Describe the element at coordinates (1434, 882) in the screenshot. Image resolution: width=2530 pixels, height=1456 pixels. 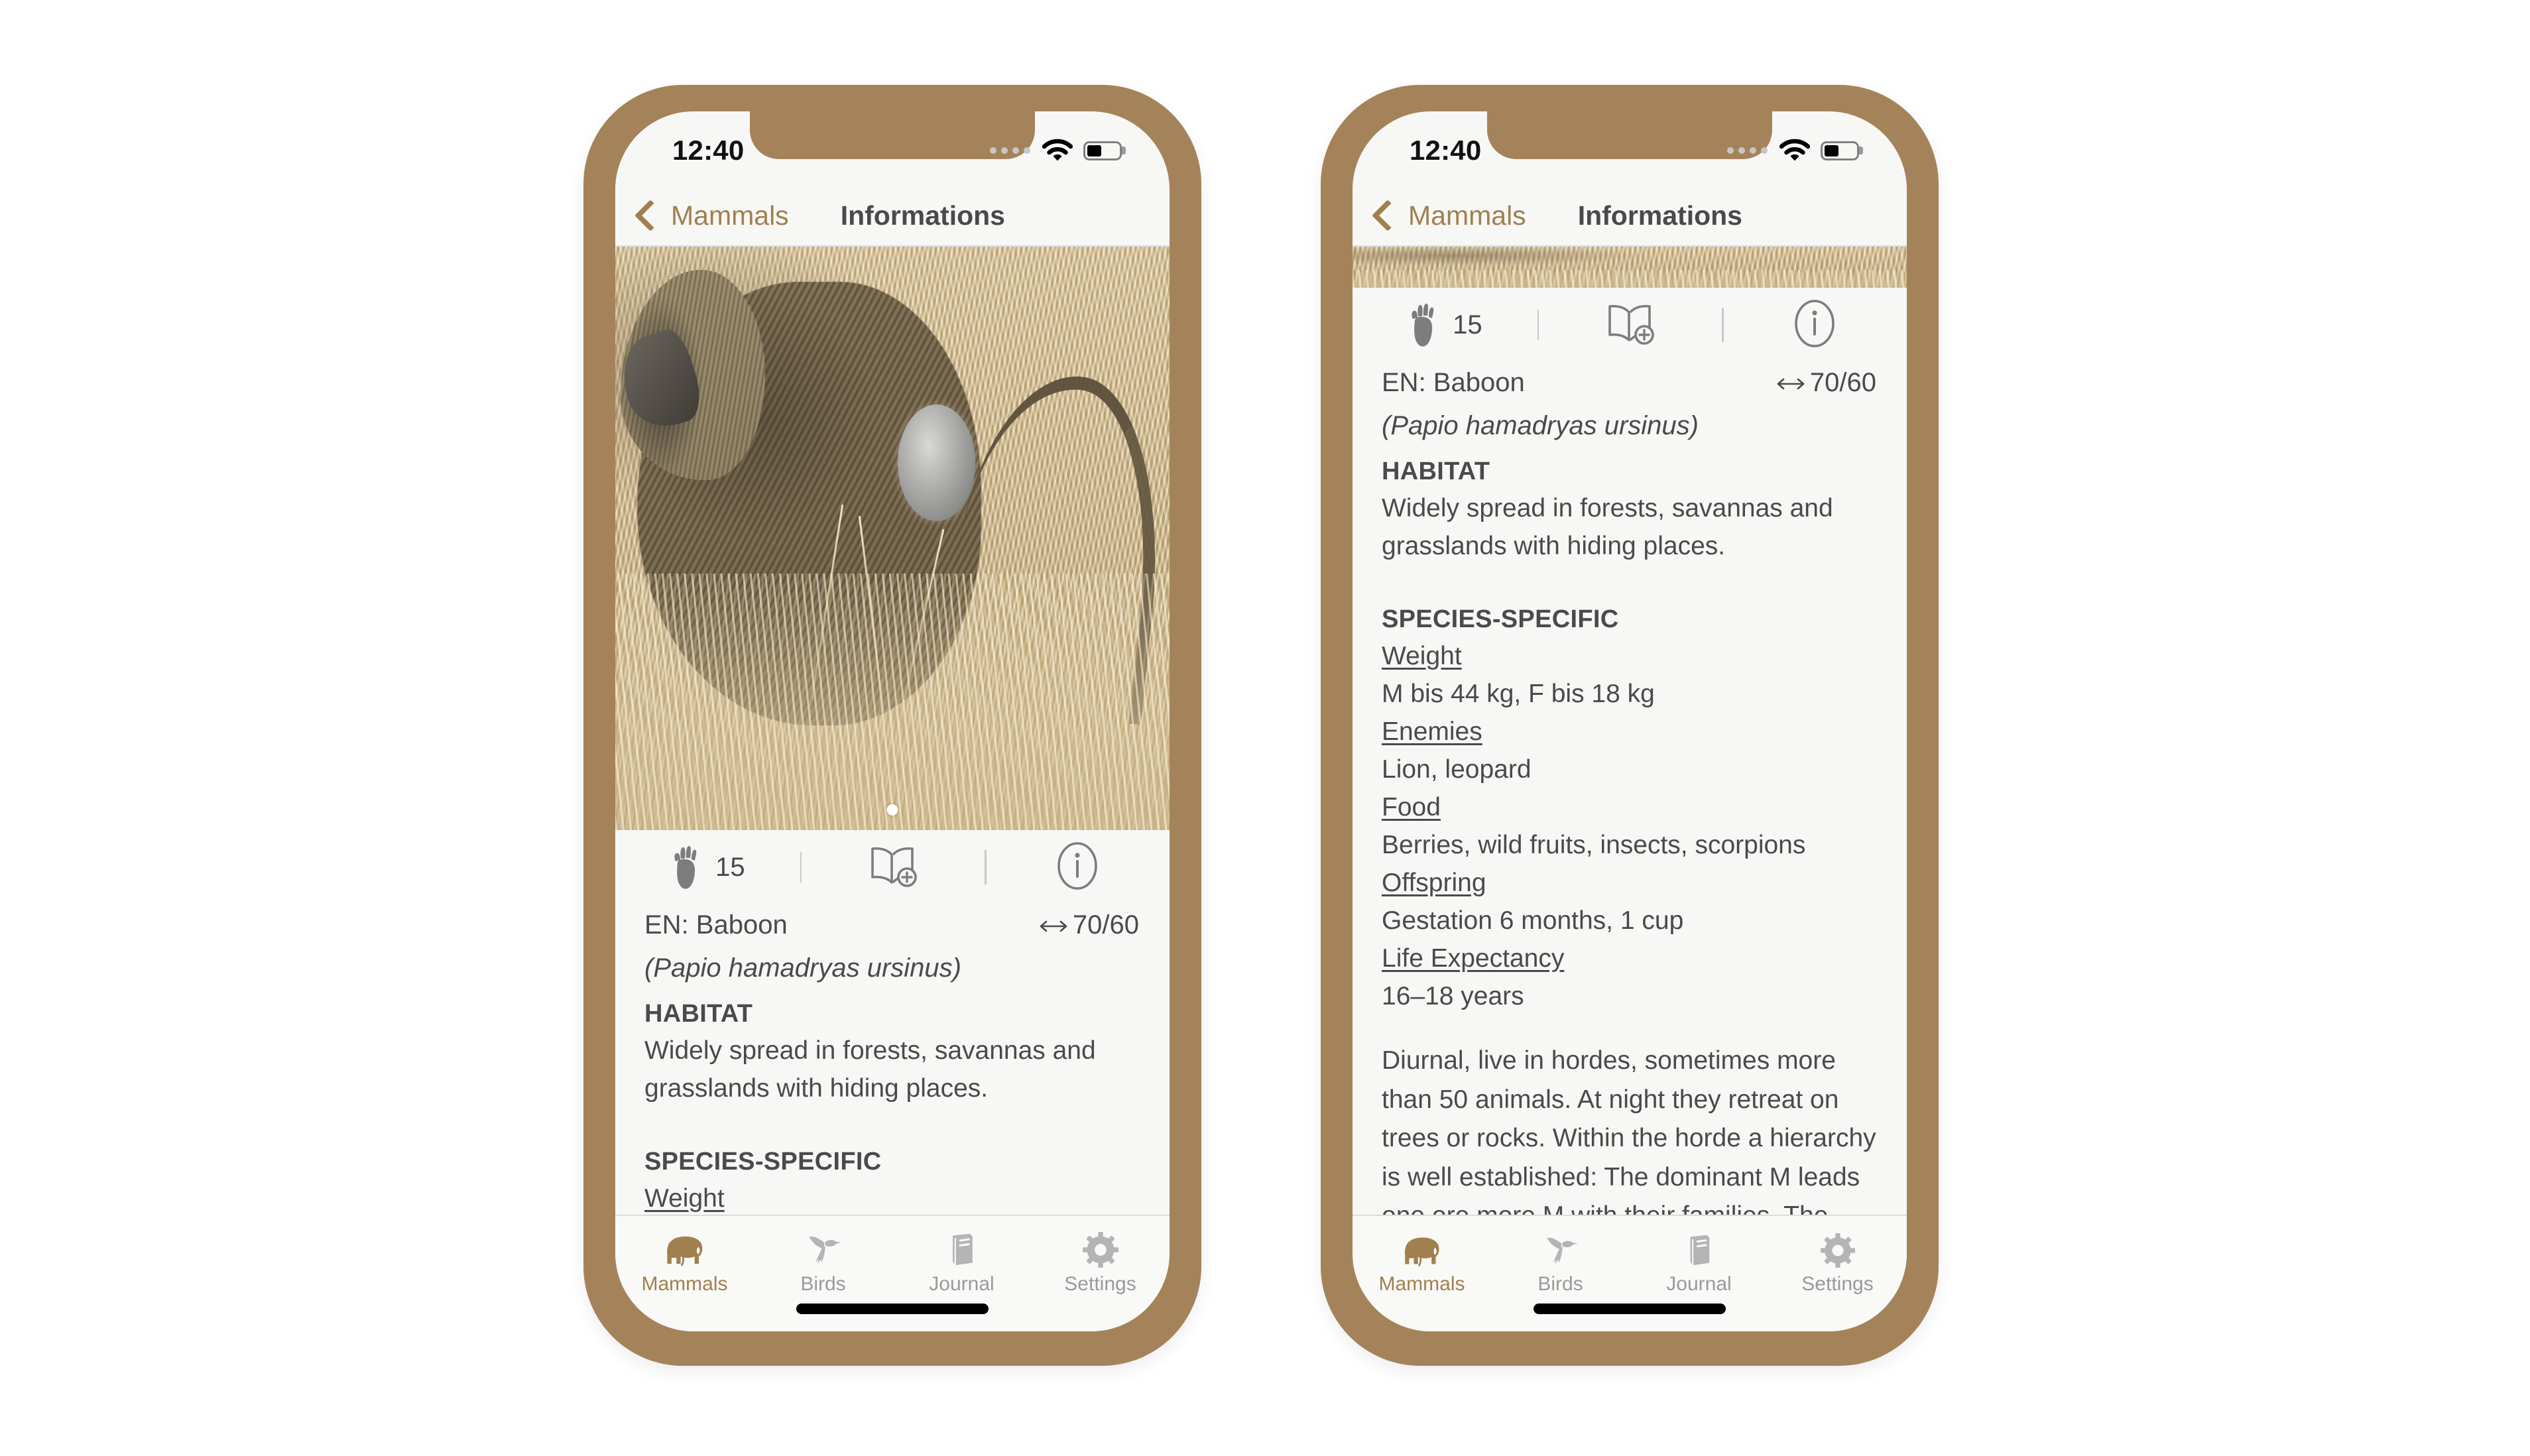
I see `attribute-label-offspring: Offspring` at that location.